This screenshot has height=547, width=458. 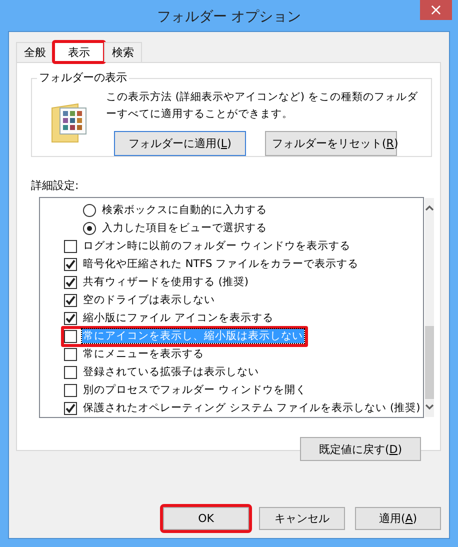 What do you see at coordinates (195, 390) in the screenshot?
I see `setting-label: 別のプロセスでフォルダー ウィンドウを開く` at bounding box center [195, 390].